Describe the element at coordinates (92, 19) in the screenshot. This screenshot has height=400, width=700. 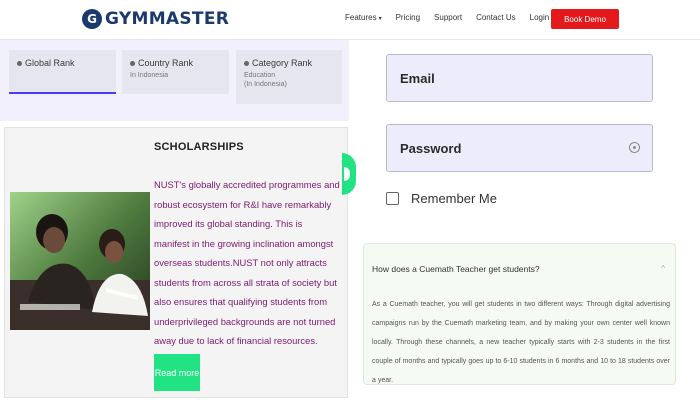
I see `logo-mark-icon: G` at that location.